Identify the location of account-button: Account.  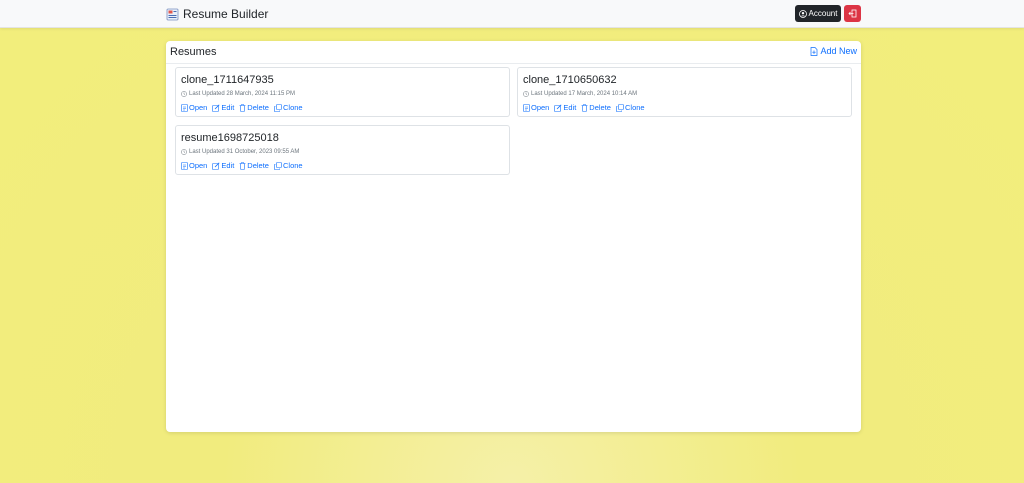
(818, 13).